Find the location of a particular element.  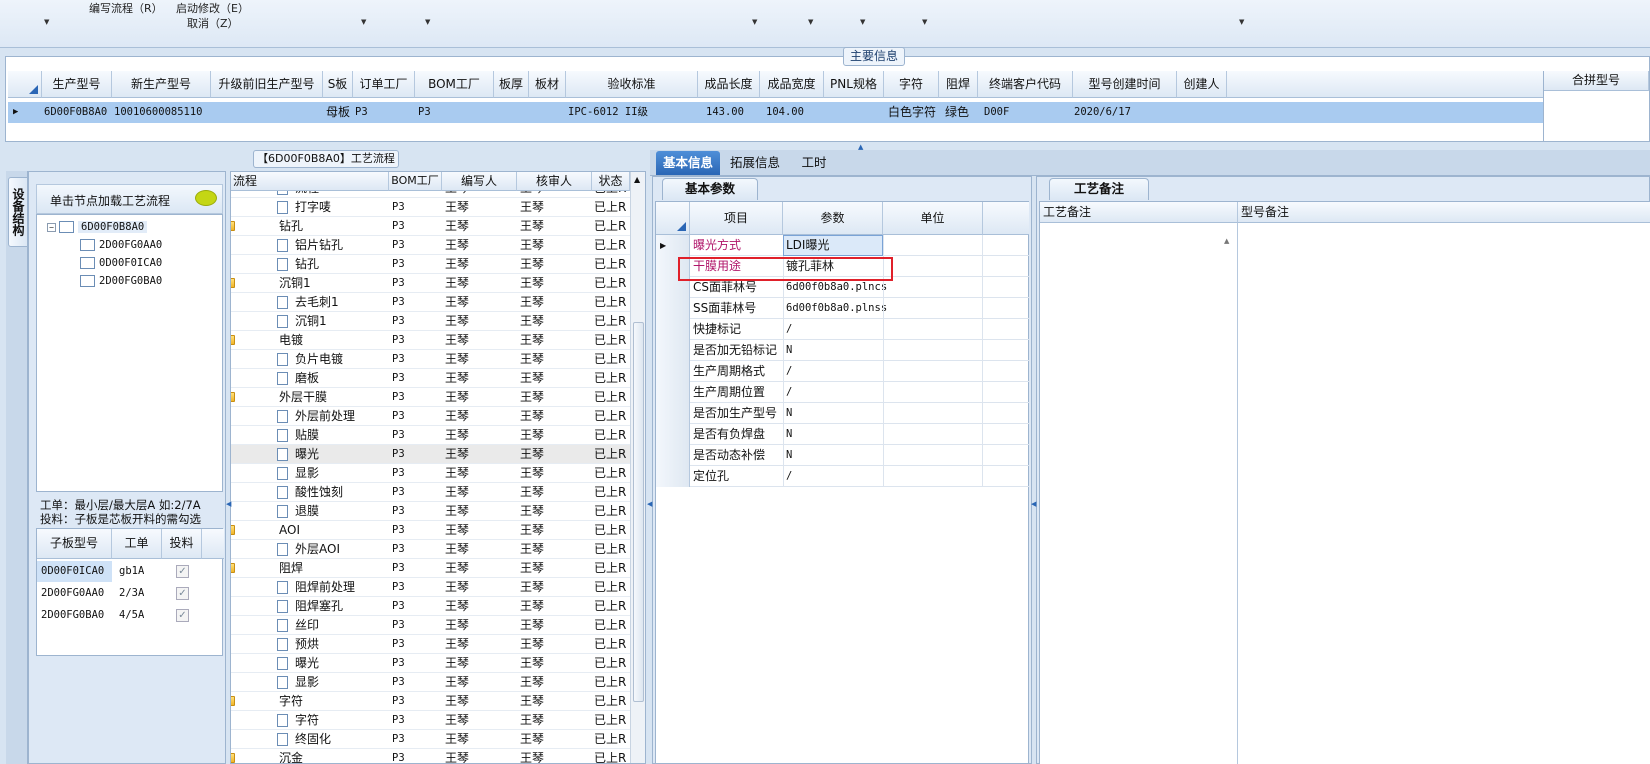

flow-row: −阻焊P3王琴王琴已上R is located at coordinates (430, 568).